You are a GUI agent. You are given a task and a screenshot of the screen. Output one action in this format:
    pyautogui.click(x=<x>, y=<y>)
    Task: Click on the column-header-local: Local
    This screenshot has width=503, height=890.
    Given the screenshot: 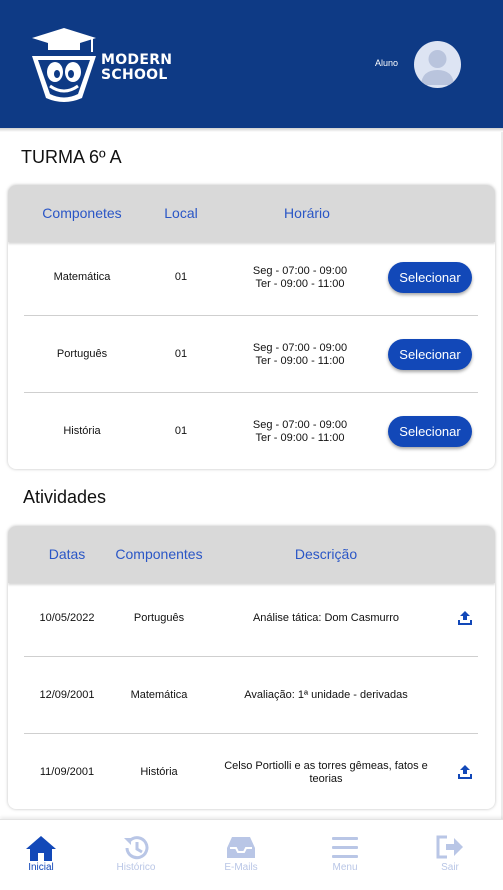 What is the action you would take?
    pyautogui.click(x=181, y=213)
    